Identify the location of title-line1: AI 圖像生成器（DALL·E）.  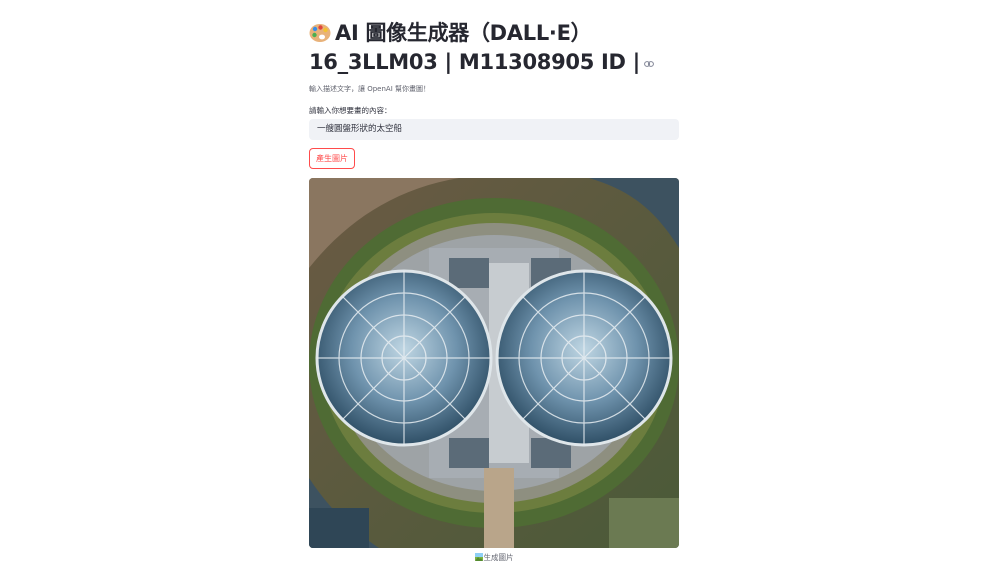
(463, 33).